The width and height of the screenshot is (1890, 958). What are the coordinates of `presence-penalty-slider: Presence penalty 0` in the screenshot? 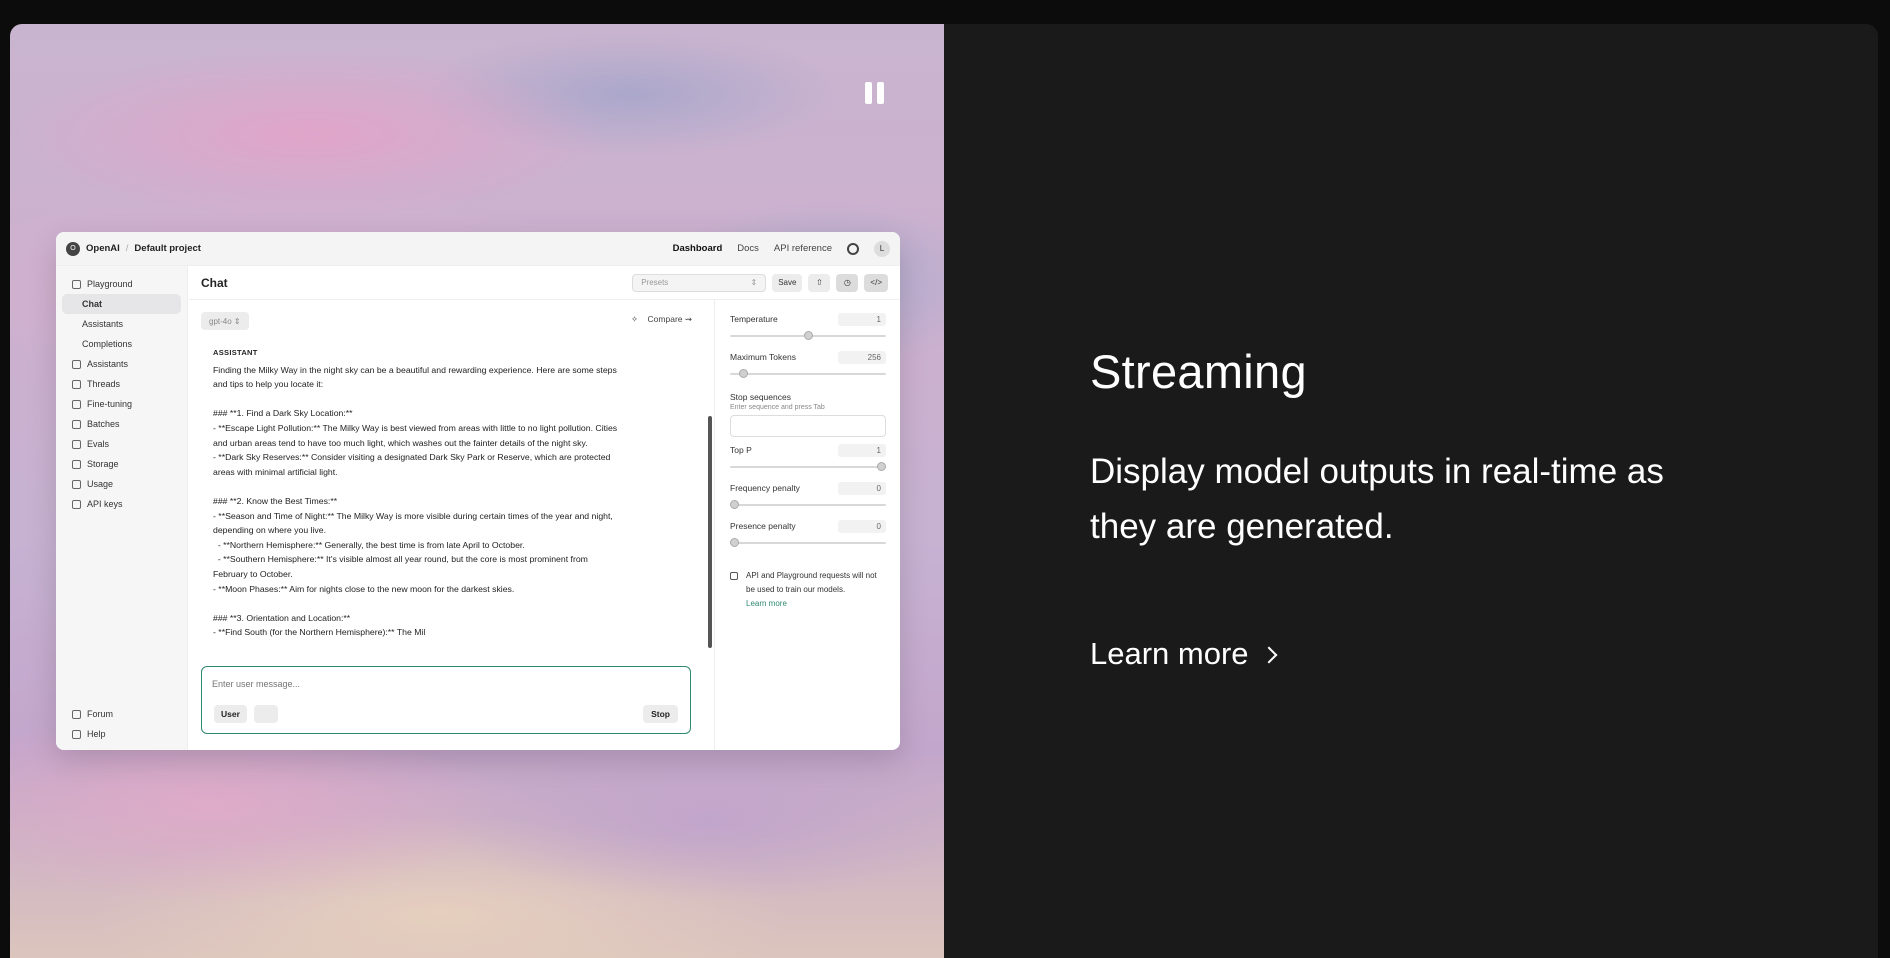 It's located at (808, 539).